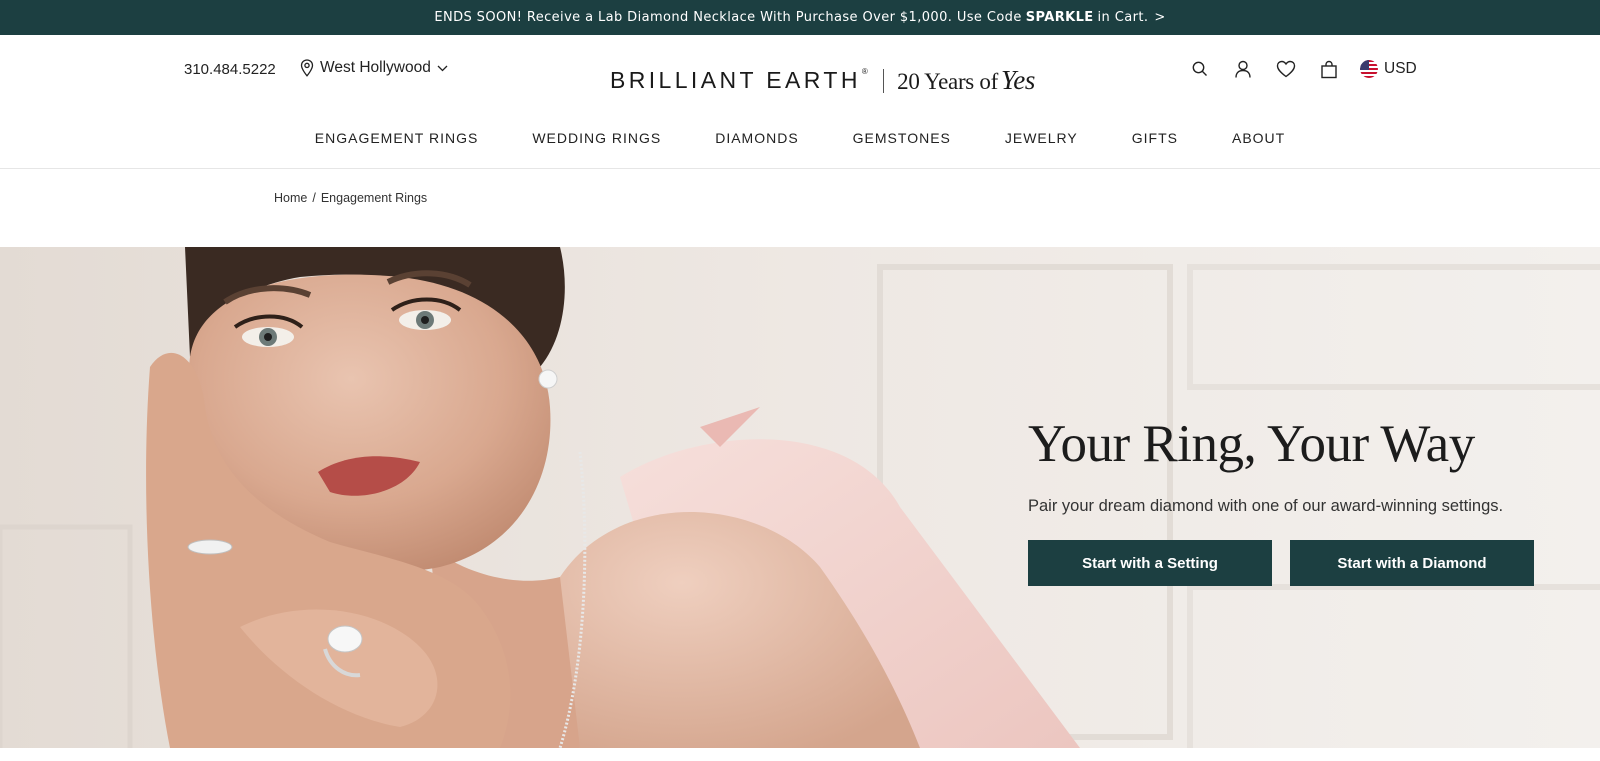 The image size is (1600, 761). What do you see at coordinates (1041, 138) in the screenshot?
I see `nav-jewelry: JEWELRY` at bounding box center [1041, 138].